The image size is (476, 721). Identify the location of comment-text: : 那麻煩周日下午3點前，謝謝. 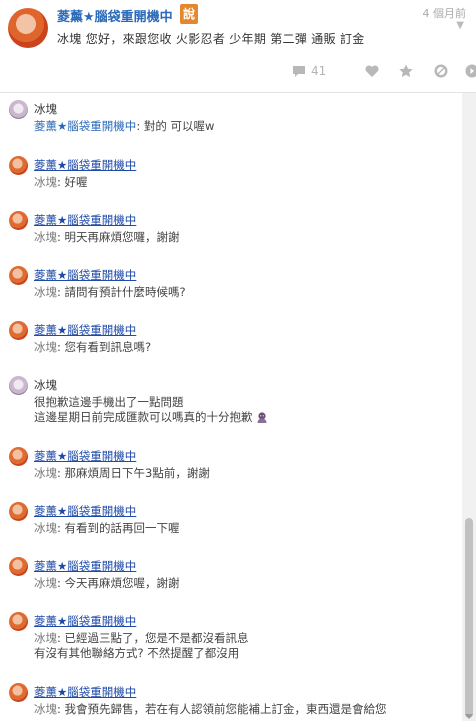
(133, 473).